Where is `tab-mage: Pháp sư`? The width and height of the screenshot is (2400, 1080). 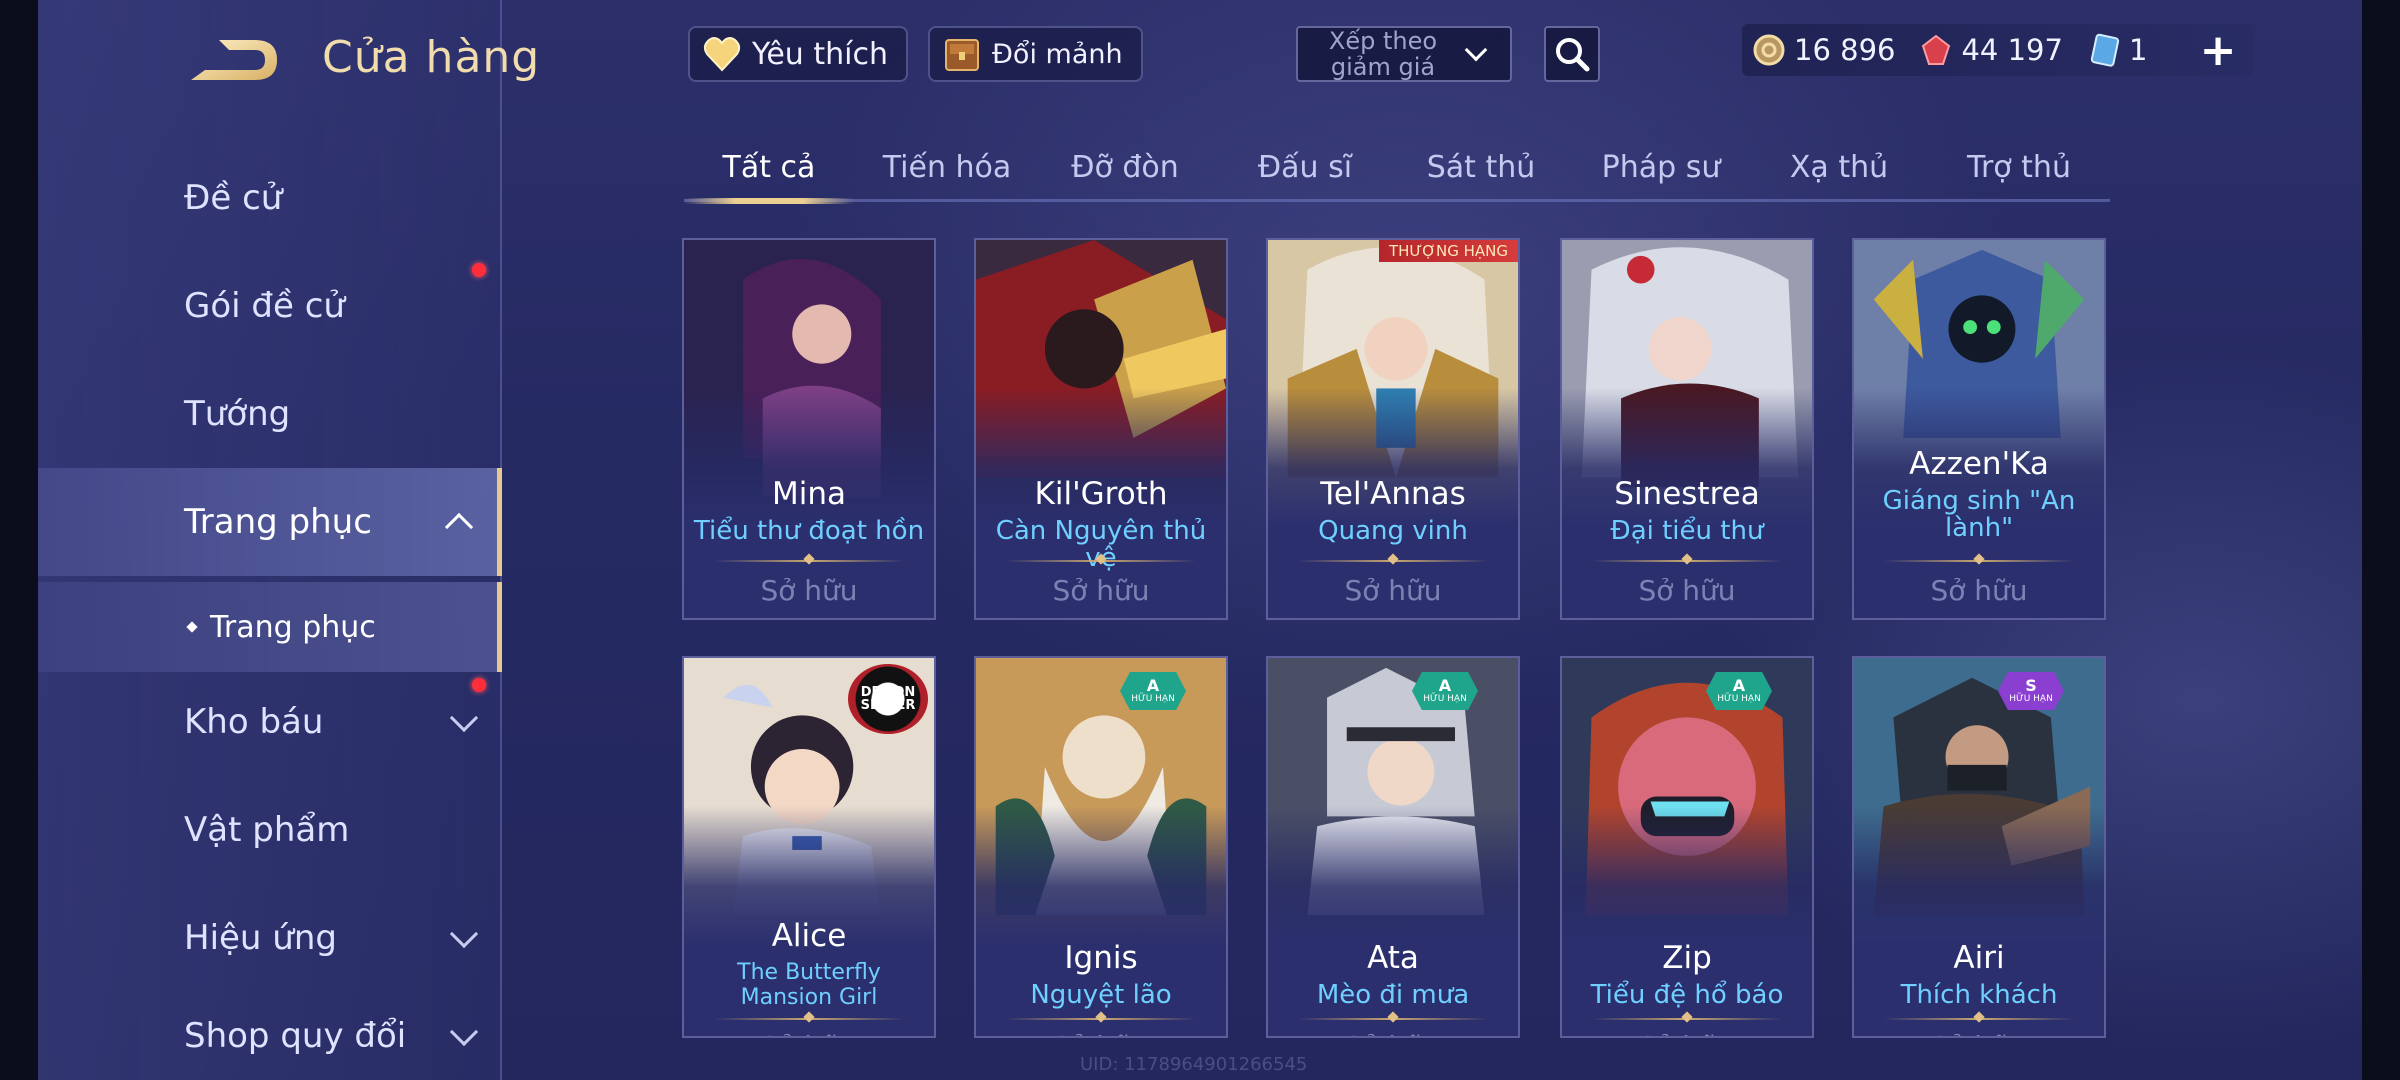
tab-mage: Pháp sư is located at coordinates (1661, 181).